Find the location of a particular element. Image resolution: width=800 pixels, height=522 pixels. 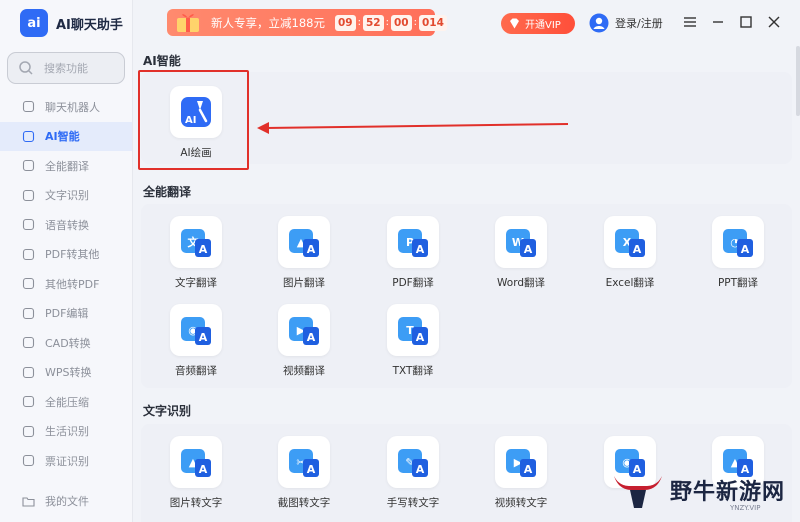

close-icon is located at coordinates (774, 22).